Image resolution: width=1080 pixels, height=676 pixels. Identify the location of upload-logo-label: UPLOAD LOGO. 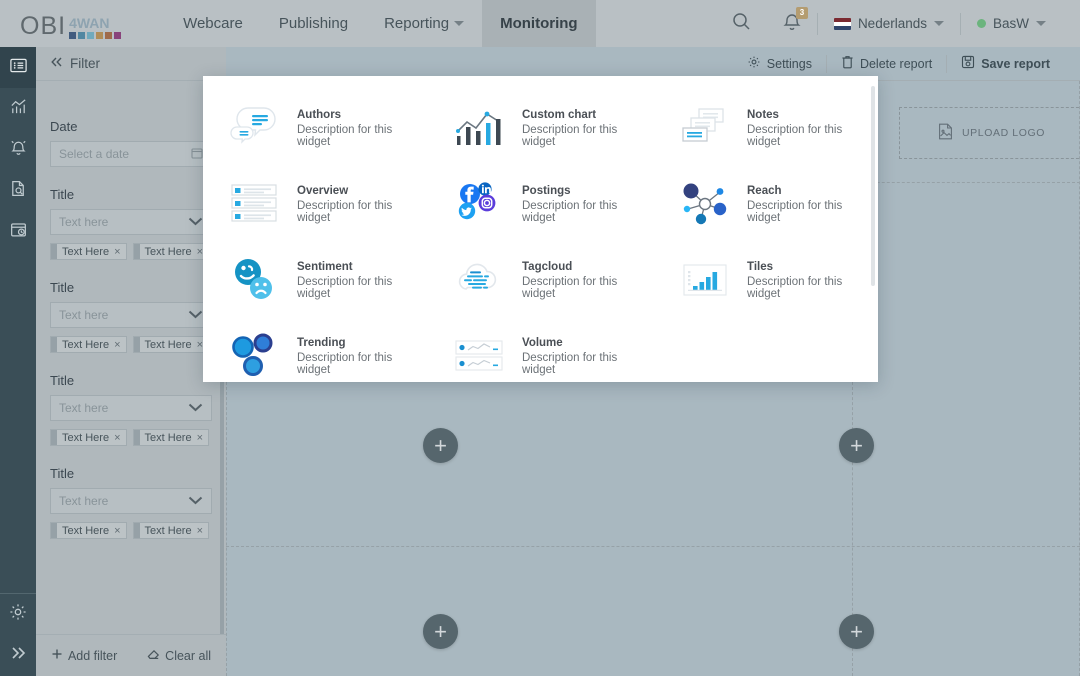
(1003, 133).